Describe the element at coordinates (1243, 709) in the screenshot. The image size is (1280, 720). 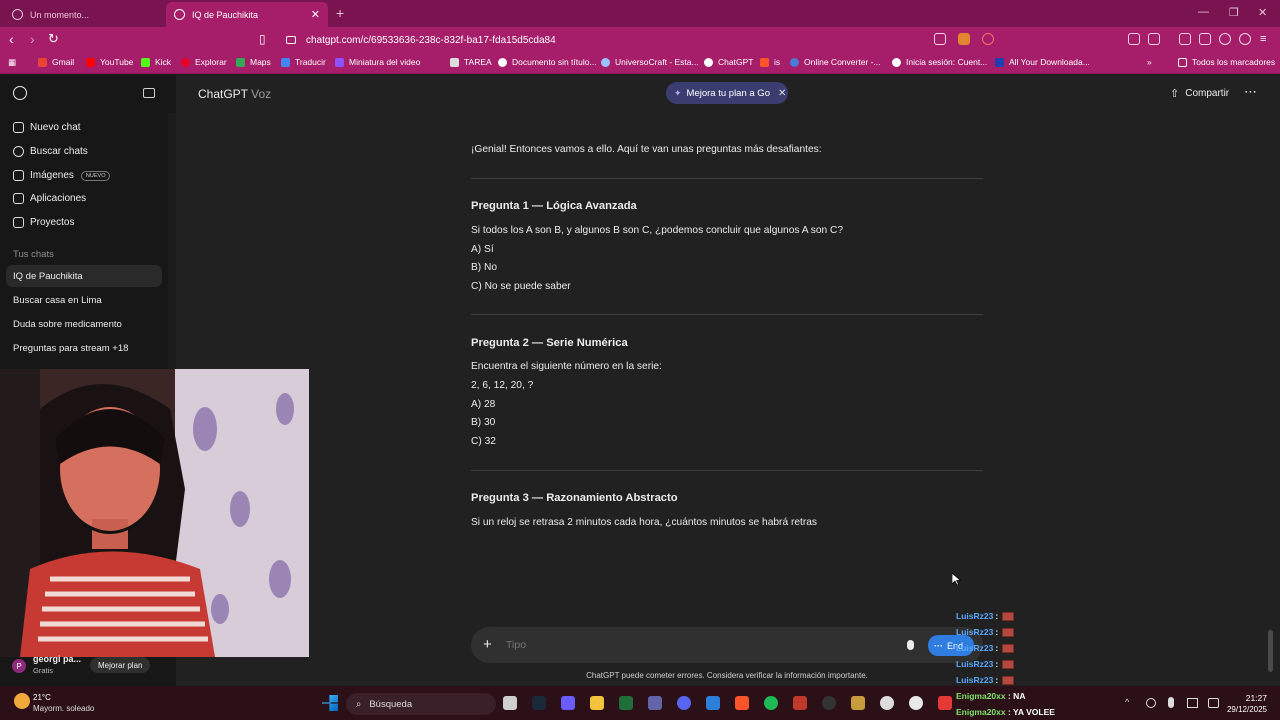
I see `clock-date: 29/12/2025` at that location.